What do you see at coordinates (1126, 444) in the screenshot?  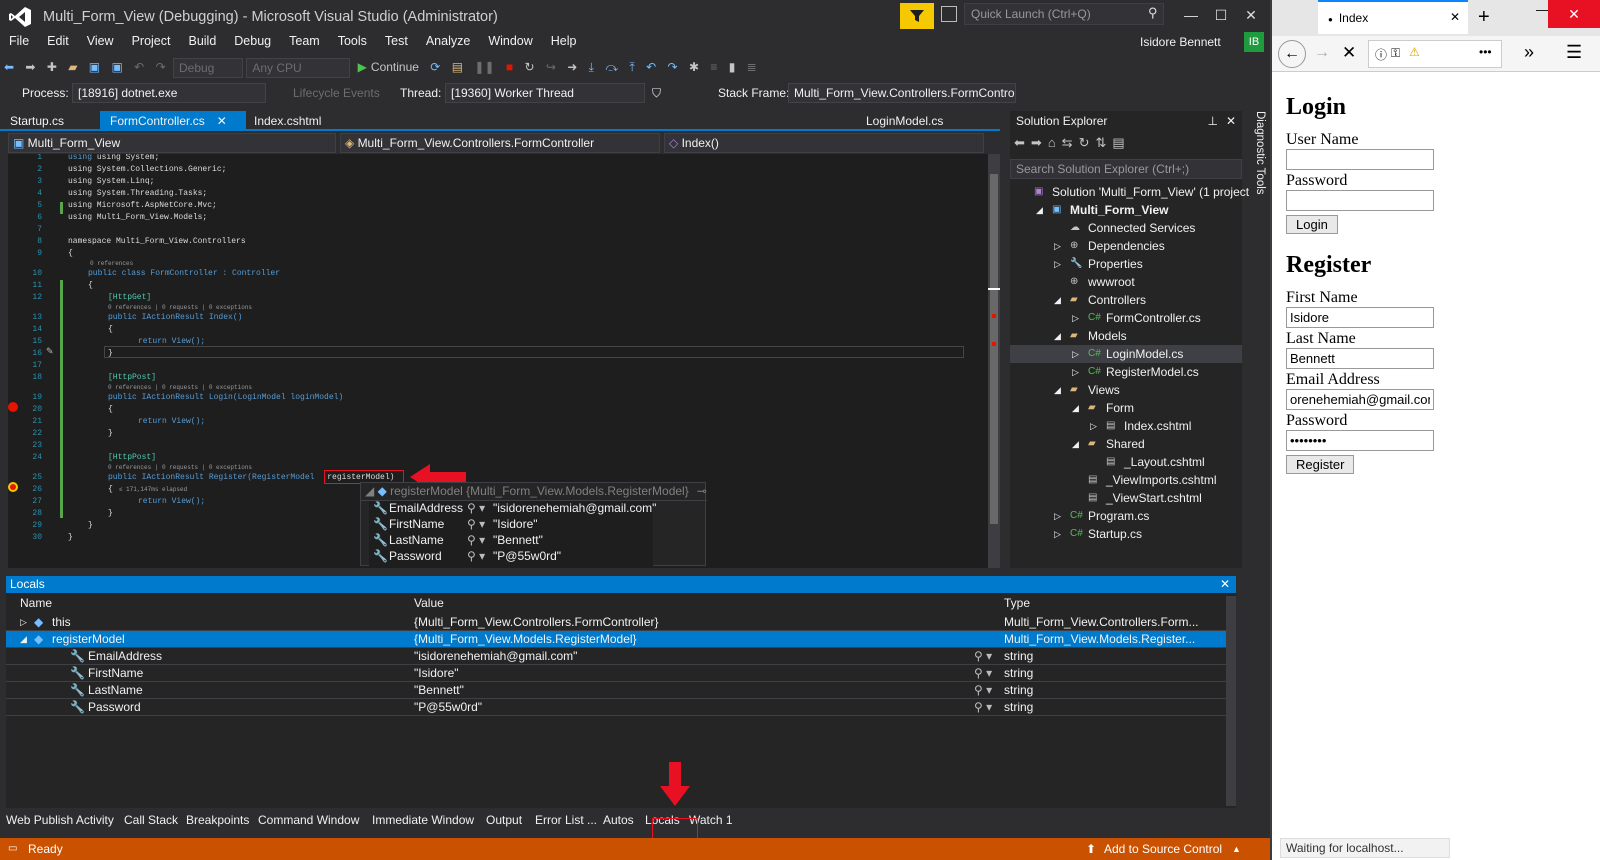 I see `tree-item: ◢ ▰ Shared` at bounding box center [1126, 444].